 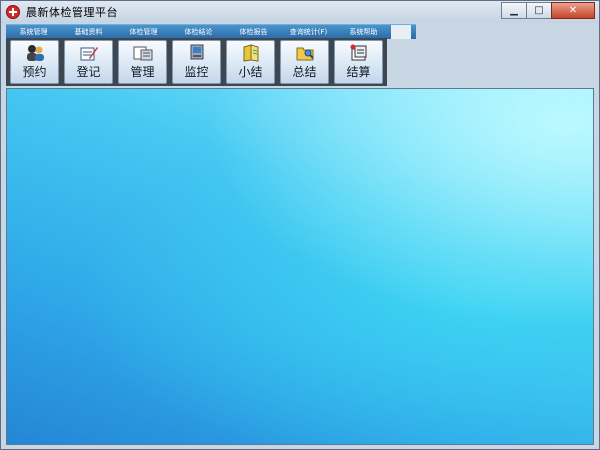 I want to click on toolbar-label: 监控, so click(x=196, y=72).